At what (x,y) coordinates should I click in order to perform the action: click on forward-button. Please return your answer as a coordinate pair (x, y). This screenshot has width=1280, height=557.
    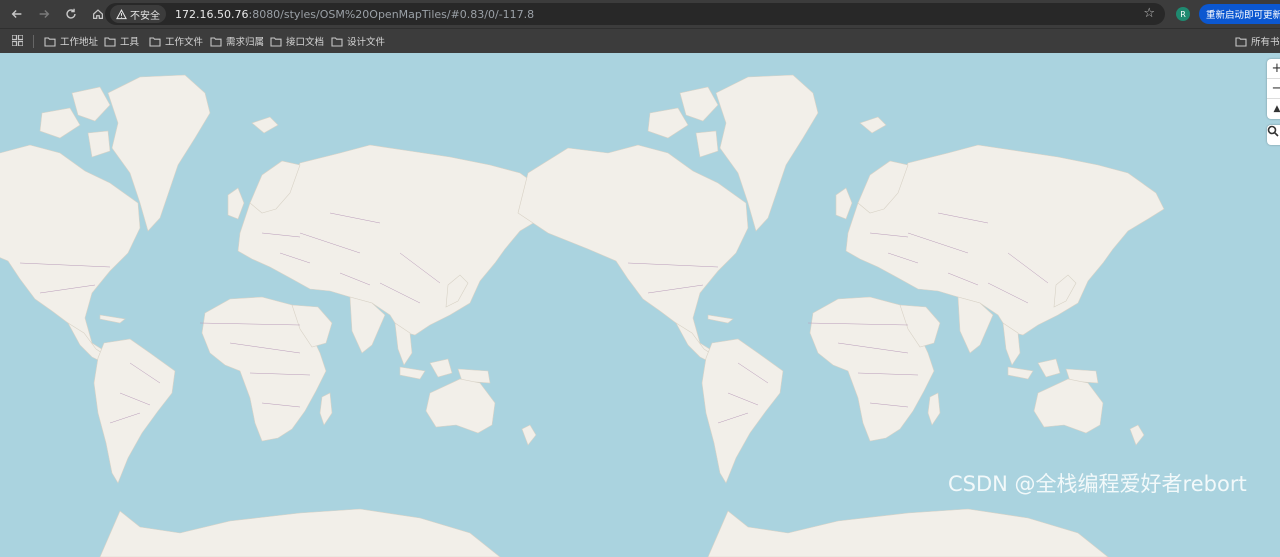
    Looking at the image, I should click on (44, 14).